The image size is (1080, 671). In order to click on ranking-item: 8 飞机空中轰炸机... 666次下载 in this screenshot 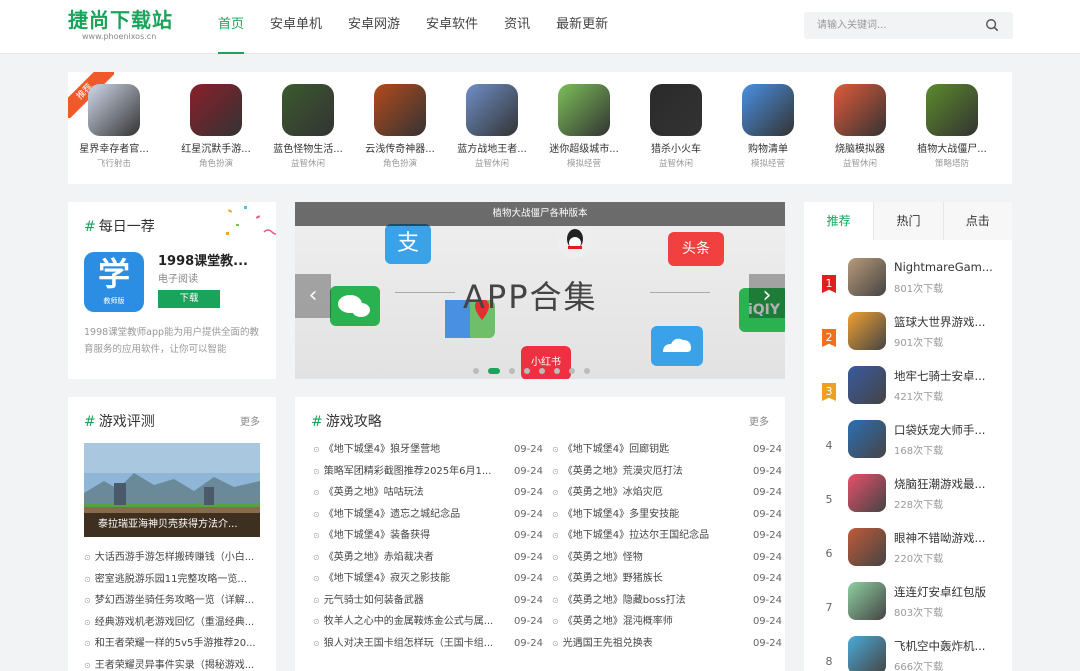, I will do `click(908, 653)`.